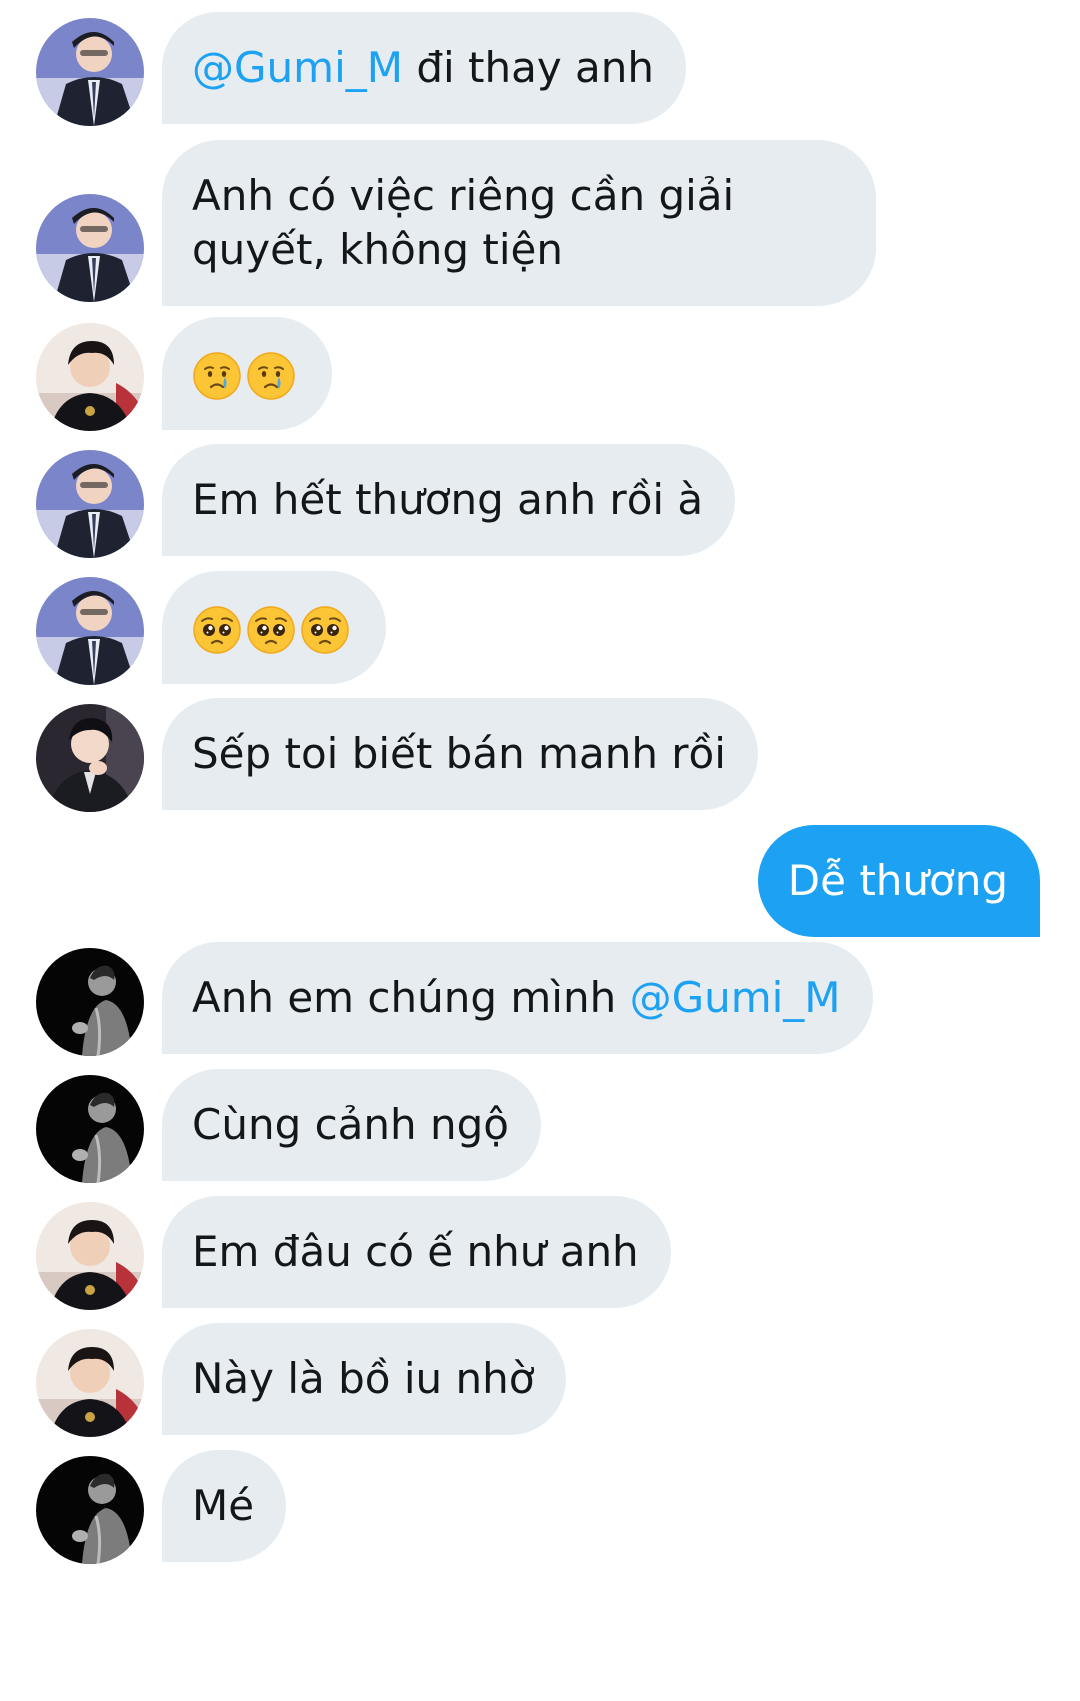 The image size is (1080, 1701). I want to click on message-bubble: Em hết thương anh rồi à, so click(449, 500).